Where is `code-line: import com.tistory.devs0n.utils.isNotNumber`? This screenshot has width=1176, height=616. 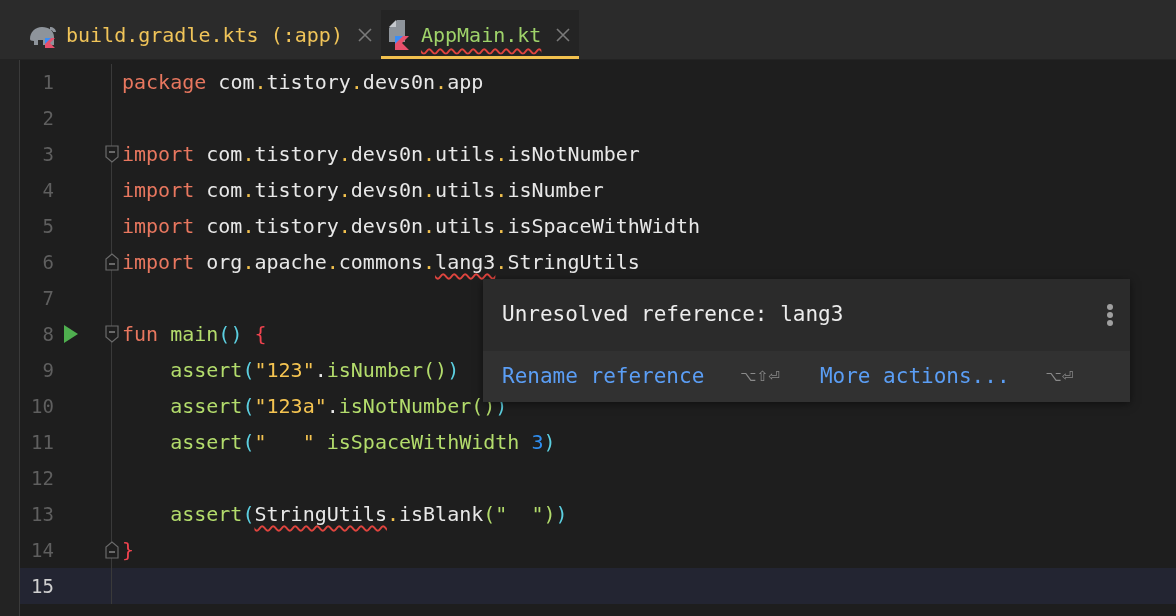
code-line: import com.tistory.devs0n.utils.isNotNumber is located at coordinates (381, 154).